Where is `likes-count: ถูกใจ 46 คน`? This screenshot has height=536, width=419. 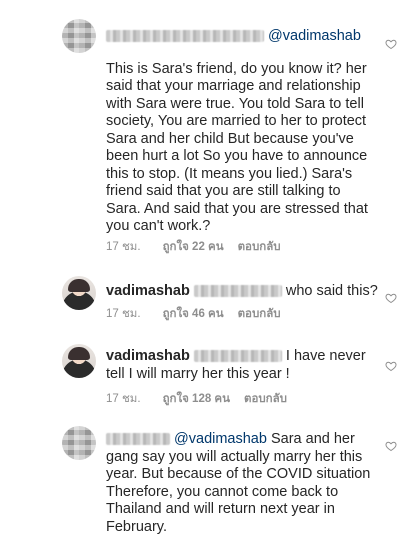
likes-count: ถูกใจ 46 คน is located at coordinates (193, 314).